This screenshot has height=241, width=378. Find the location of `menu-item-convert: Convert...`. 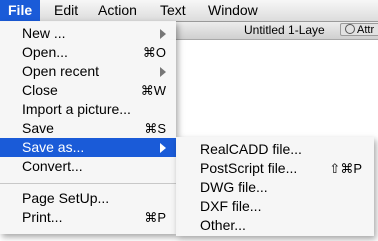

menu-item-convert: Convert... is located at coordinates (88, 166).